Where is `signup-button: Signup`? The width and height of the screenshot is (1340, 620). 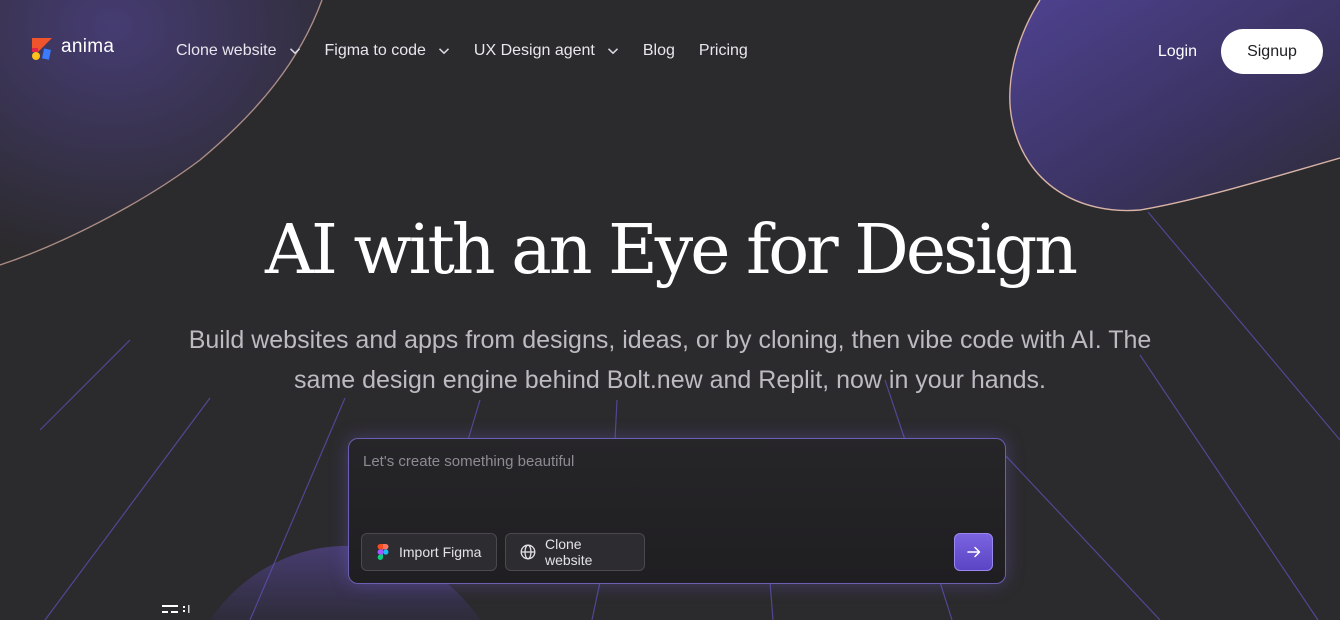 signup-button: Signup is located at coordinates (1272, 51).